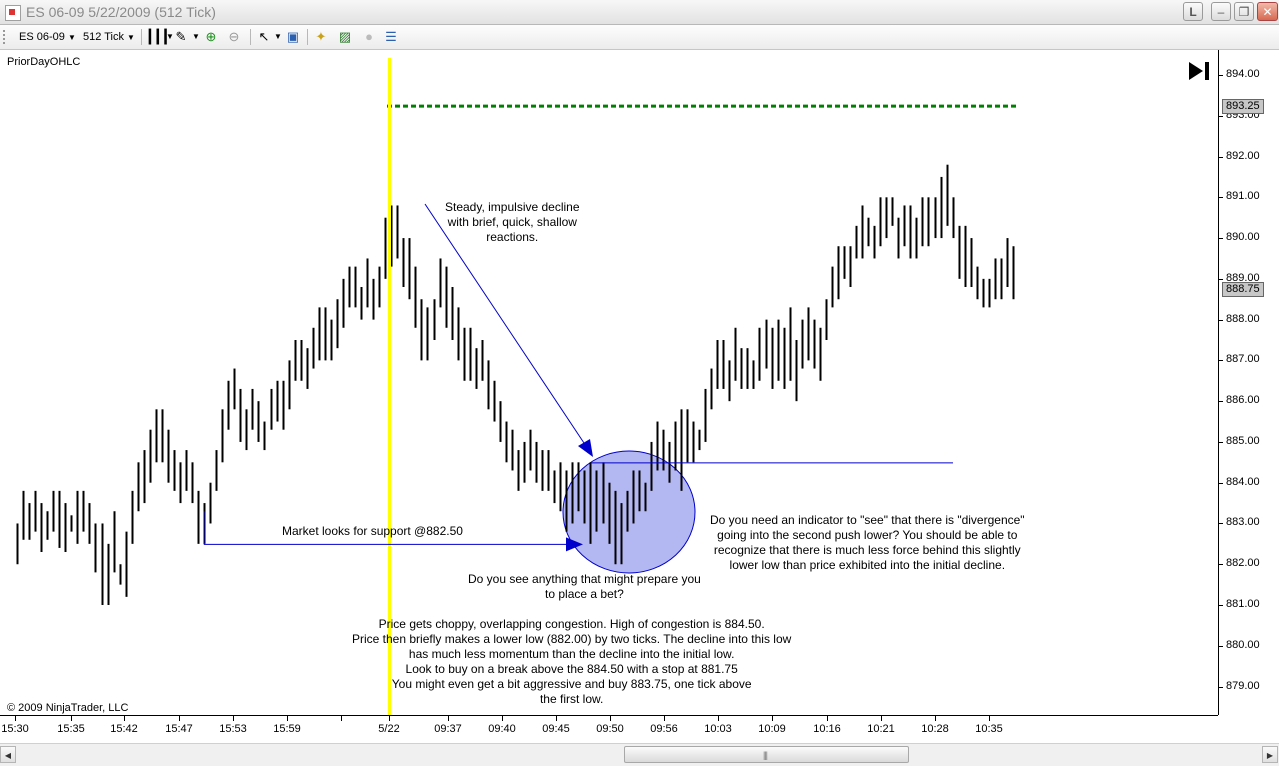 Image resolution: width=1279 pixels, height=770 pixels. I want to click on x-tick-label: 10:28, so click(935, 729).